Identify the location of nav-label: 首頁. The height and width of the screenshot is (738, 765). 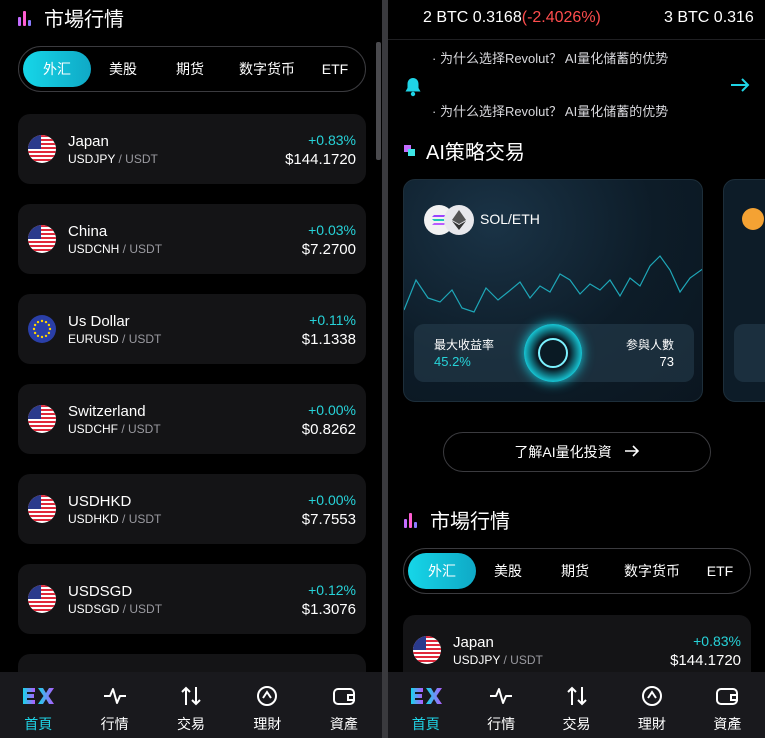
(38, 724).